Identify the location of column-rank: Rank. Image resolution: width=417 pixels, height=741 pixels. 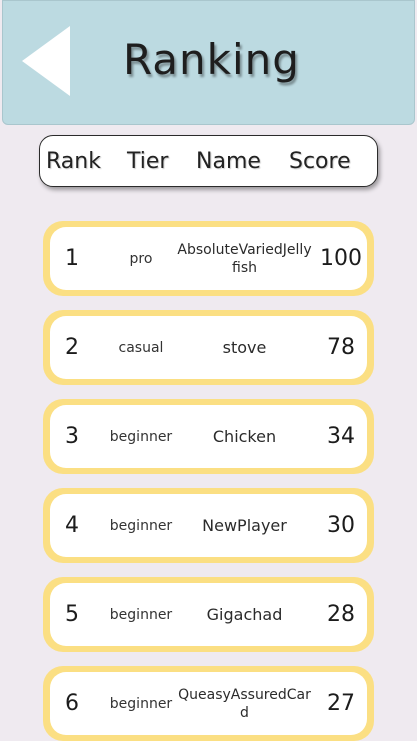
(73, 161).